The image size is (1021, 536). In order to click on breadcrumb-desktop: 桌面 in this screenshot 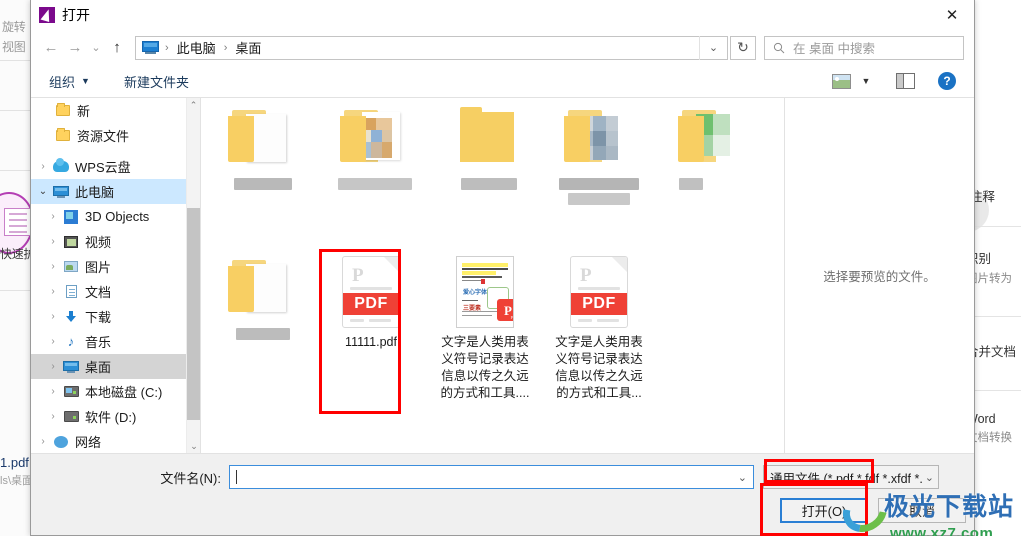, I will do `click(248, 47)`.